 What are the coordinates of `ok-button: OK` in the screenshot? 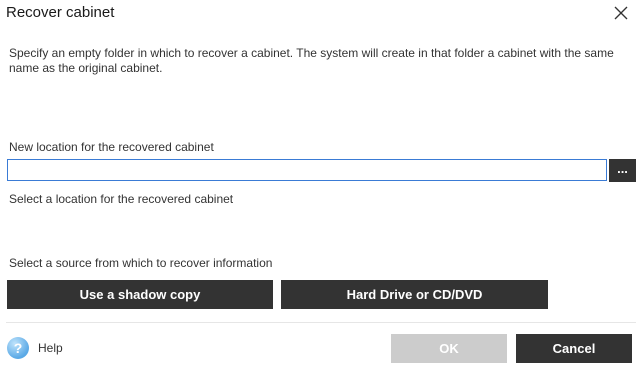 It's located at (449, 348).